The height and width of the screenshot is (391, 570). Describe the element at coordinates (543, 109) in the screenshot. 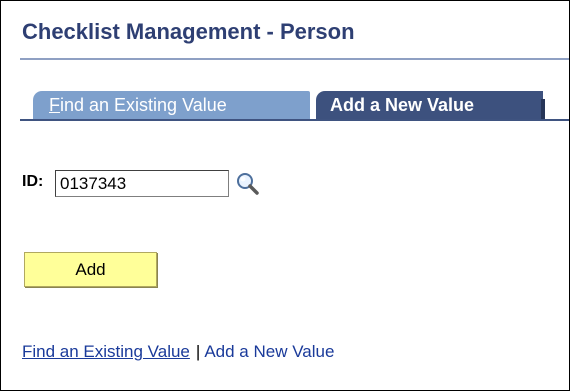

I see `tab-shadow-edge` at that location.